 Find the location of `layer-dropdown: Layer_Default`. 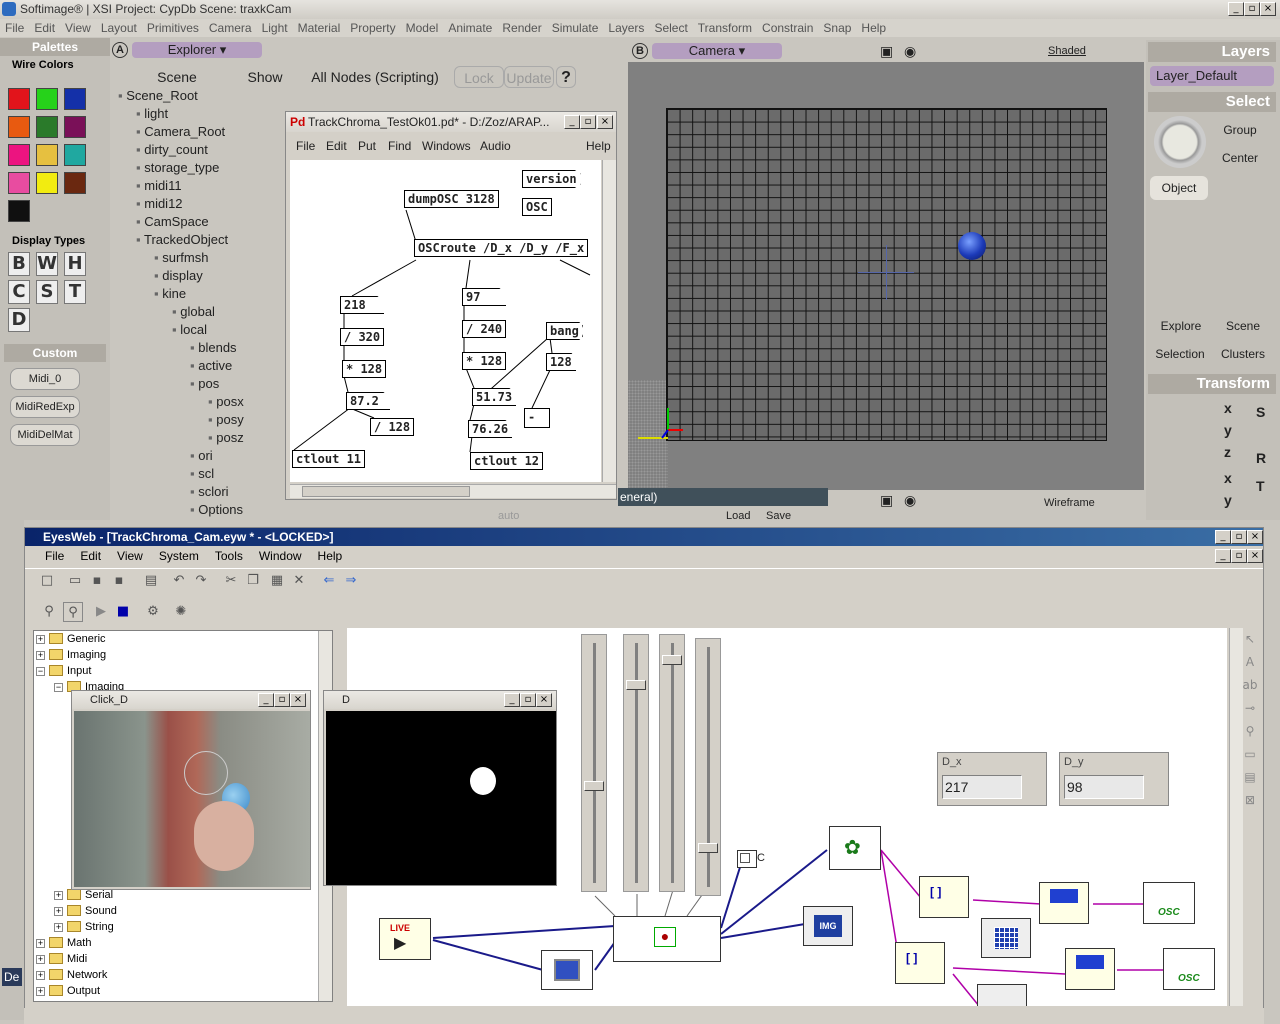

layer-dropdown: Layer_Default is located at coordinates (1212, 76).